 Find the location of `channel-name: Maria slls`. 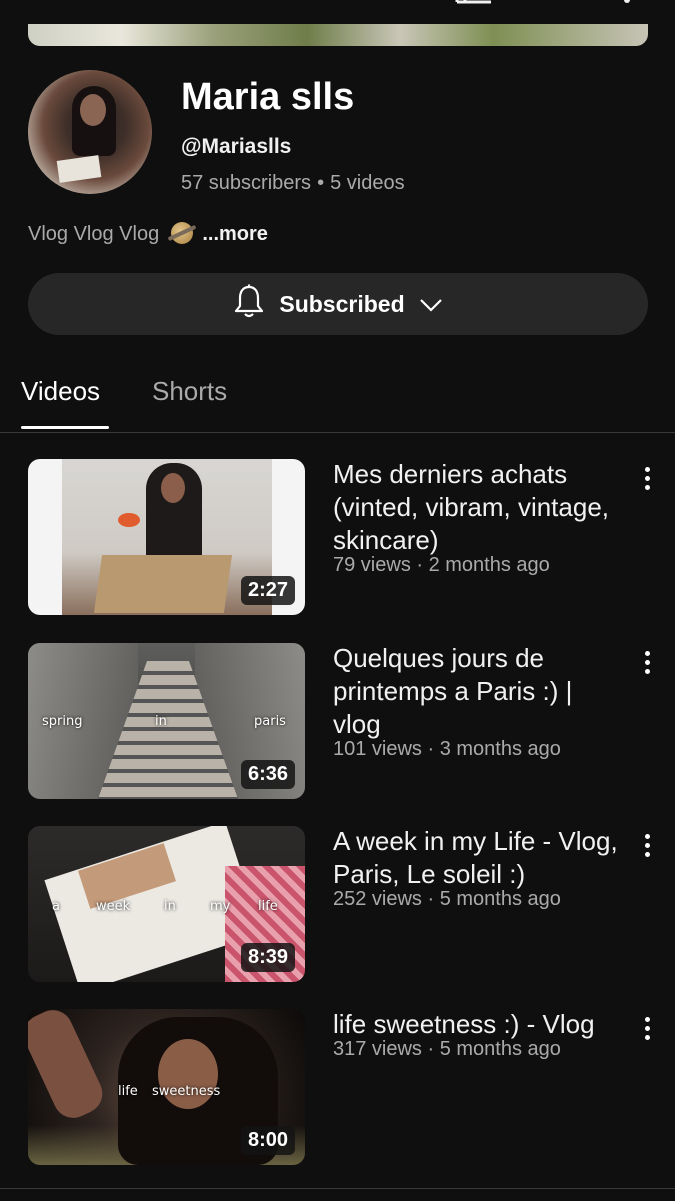

channel-name: Maria slls is located at coordinates (268, 97).